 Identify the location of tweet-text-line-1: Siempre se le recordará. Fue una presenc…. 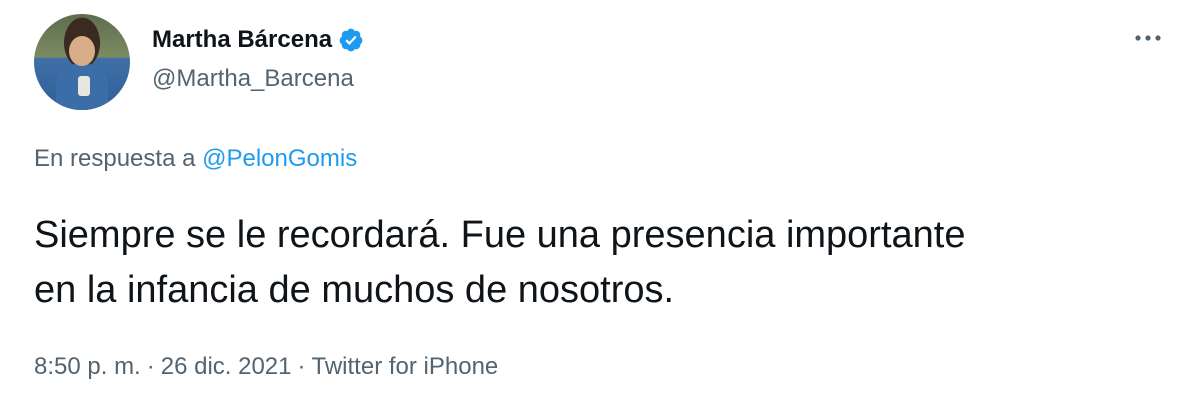
(500, 235).